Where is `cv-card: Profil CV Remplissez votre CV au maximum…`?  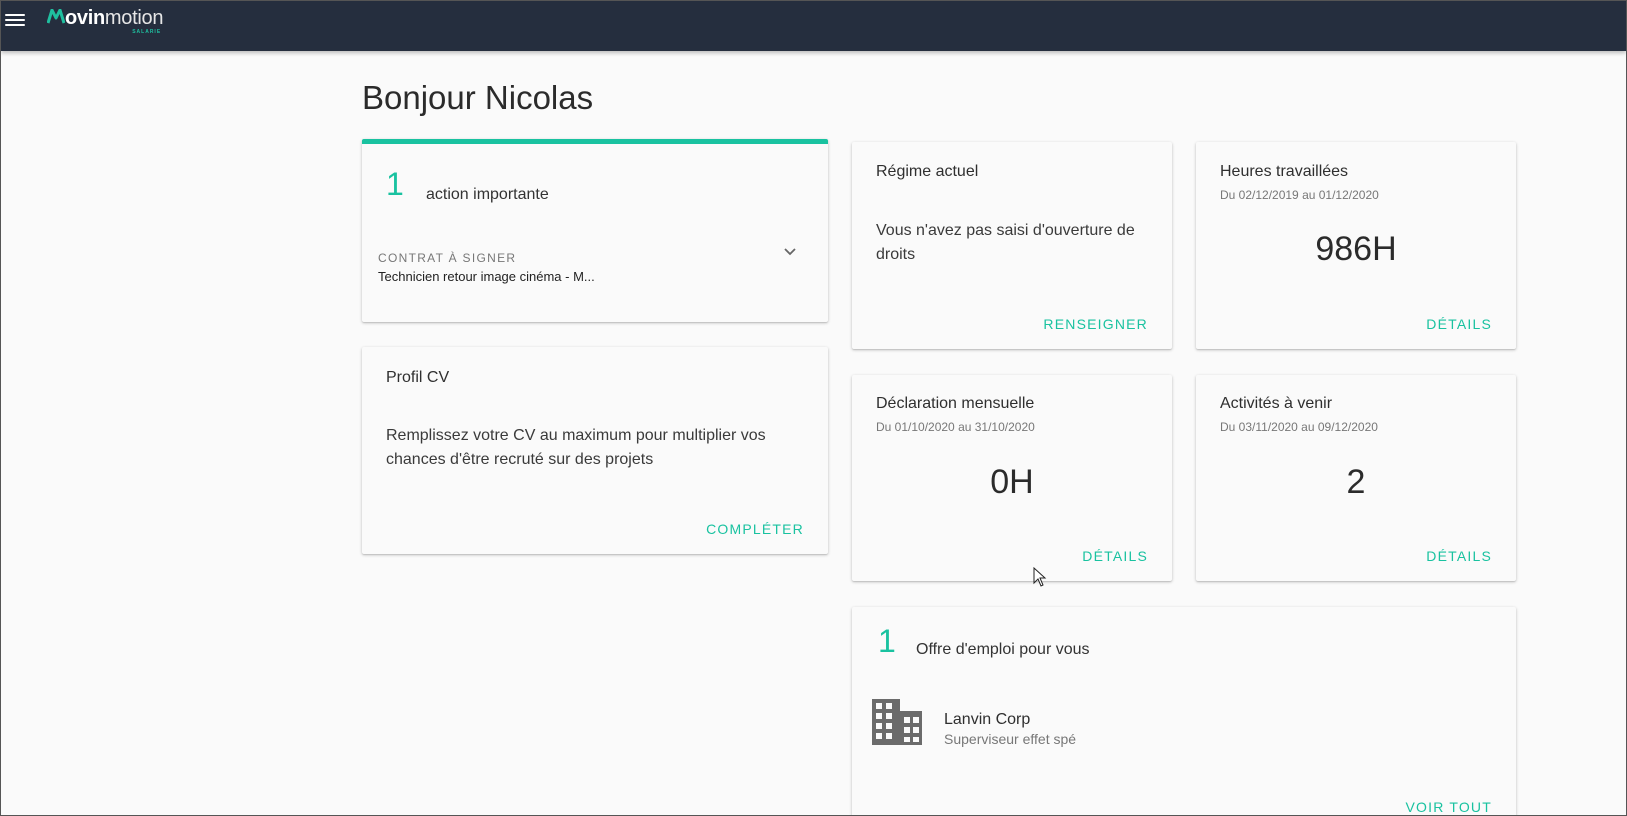 cv-card: Profil CV Remplissez votre CV au maximum… is located at coordinates (595, 450).